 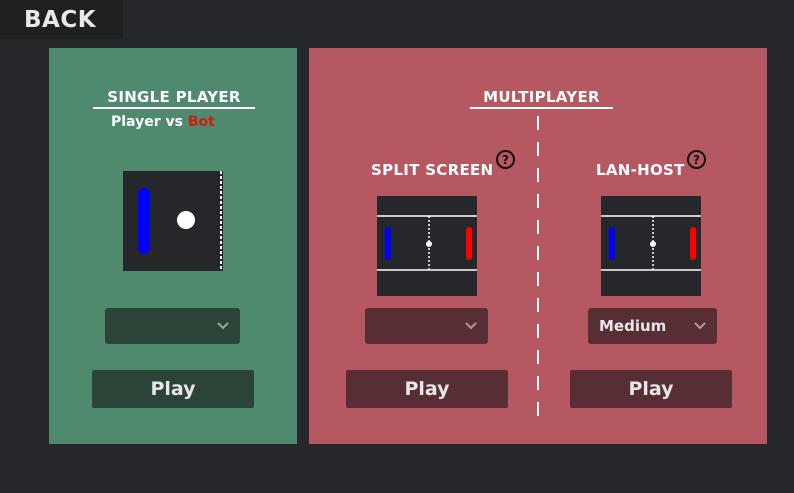 I want to click on split-play-button: Play, so click(x=427, y=389).